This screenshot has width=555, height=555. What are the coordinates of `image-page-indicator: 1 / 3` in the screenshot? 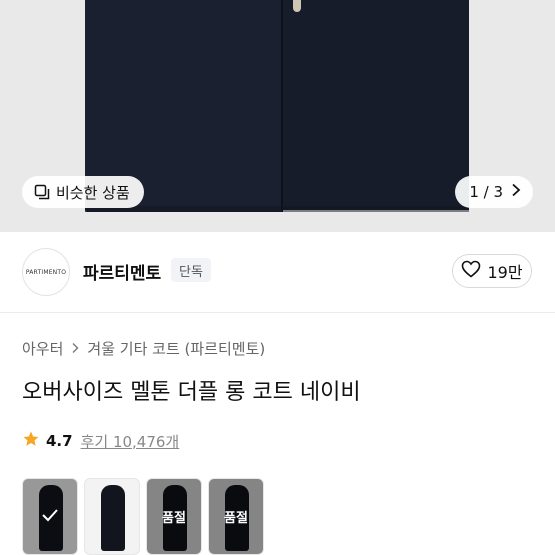 It's located at (494, 192).